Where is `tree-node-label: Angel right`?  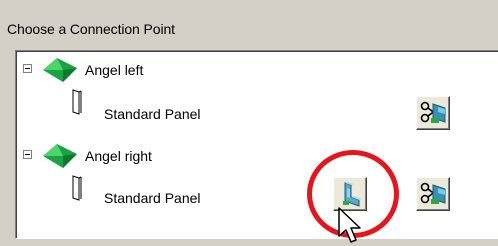
tree-node-label: Angel right is located at coordinates (118, 156).